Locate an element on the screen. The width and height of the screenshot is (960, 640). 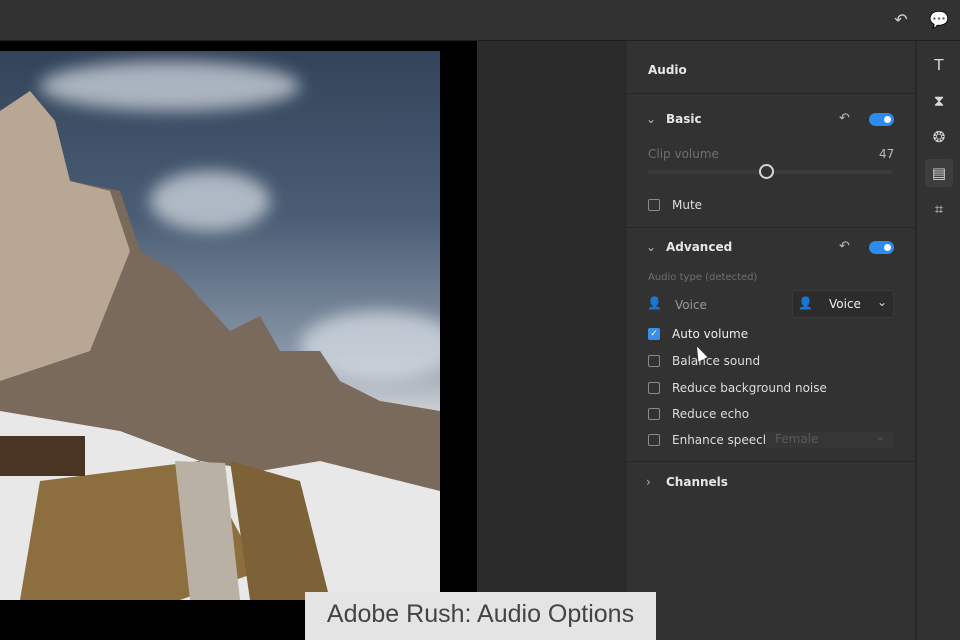
tool-rail: T ⧗ ❂ ▤ ⌗ is located at coordinates (938, 340).